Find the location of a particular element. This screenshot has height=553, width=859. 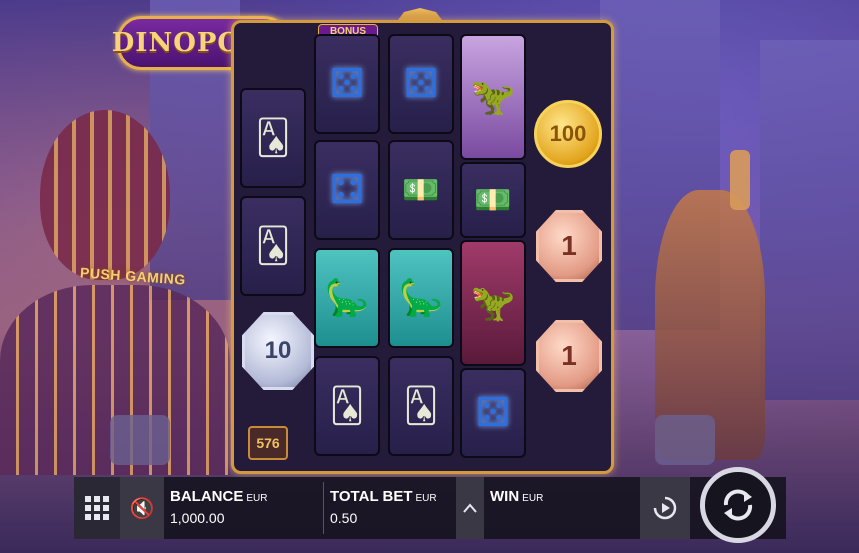

autoplay-button is located at coordinates (665, 508).